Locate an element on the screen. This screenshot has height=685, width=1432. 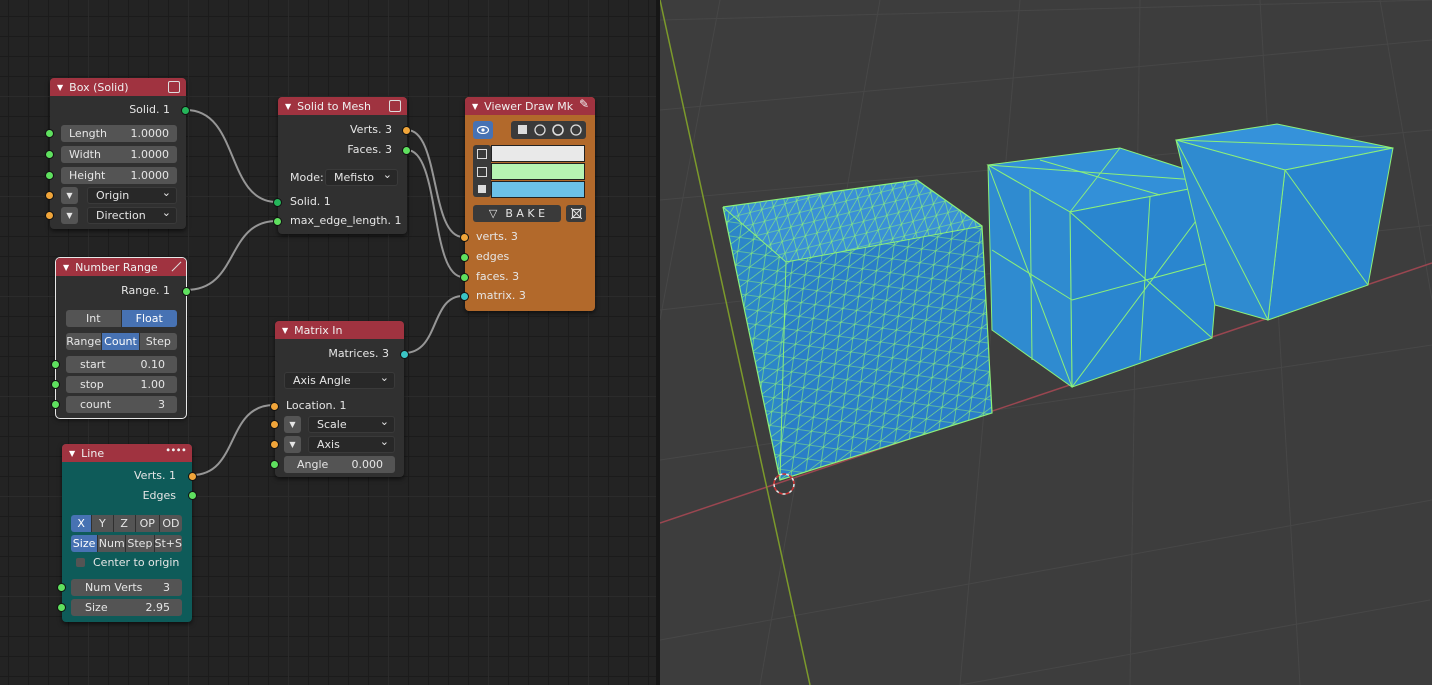
edges-output-socket is located at coordinates (192, 495).